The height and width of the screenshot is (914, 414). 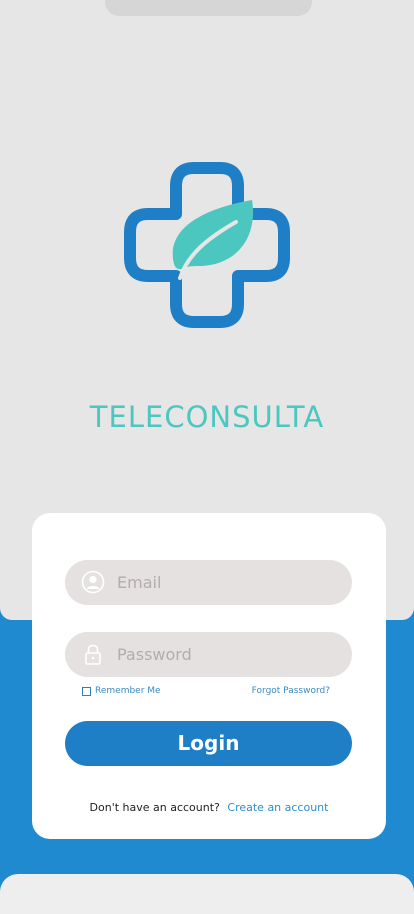 I want to click on remember-me: Remember Me, so click(x=121, y=691).